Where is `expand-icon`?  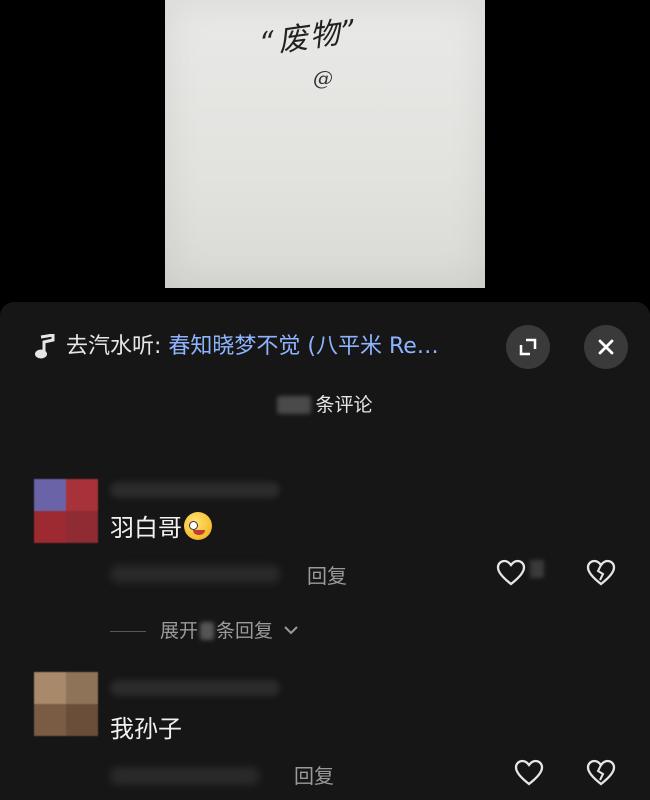 expand-icon is located at coordinates (528, 347).